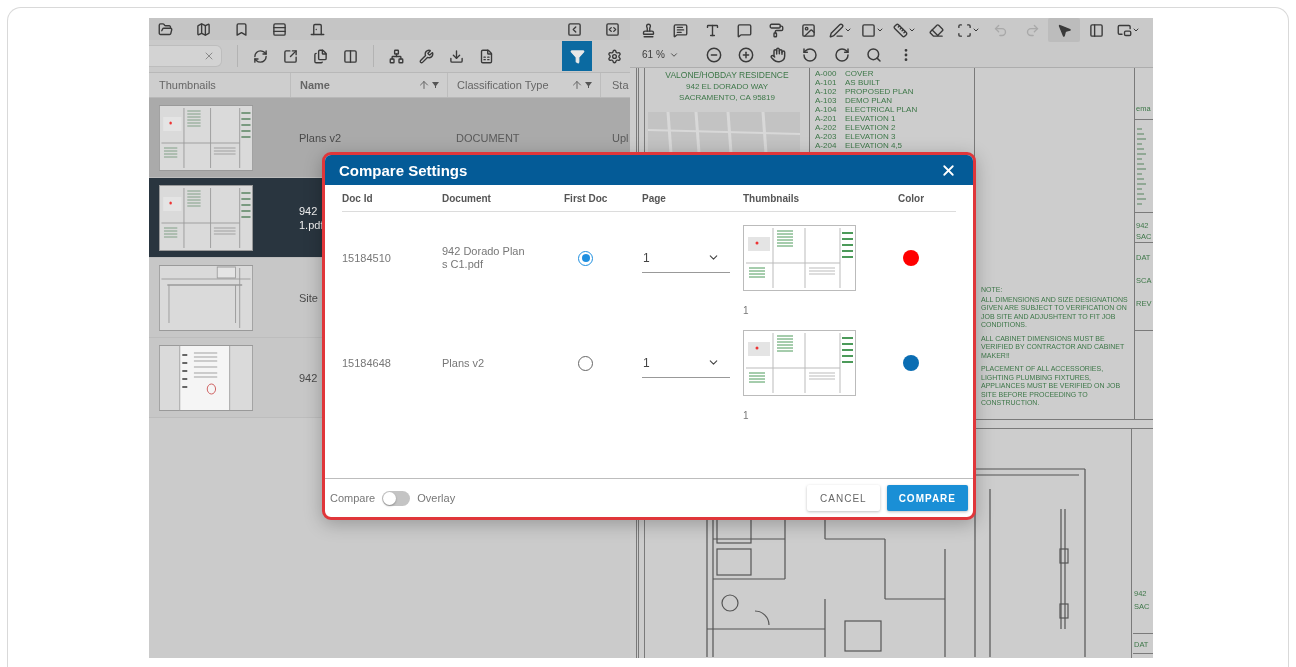 The height and width of the screenshot is (667, 1296). Describe the element at coordinates (436, 498) in the screenshot. I see `toggle-label: Overlay` at that location.